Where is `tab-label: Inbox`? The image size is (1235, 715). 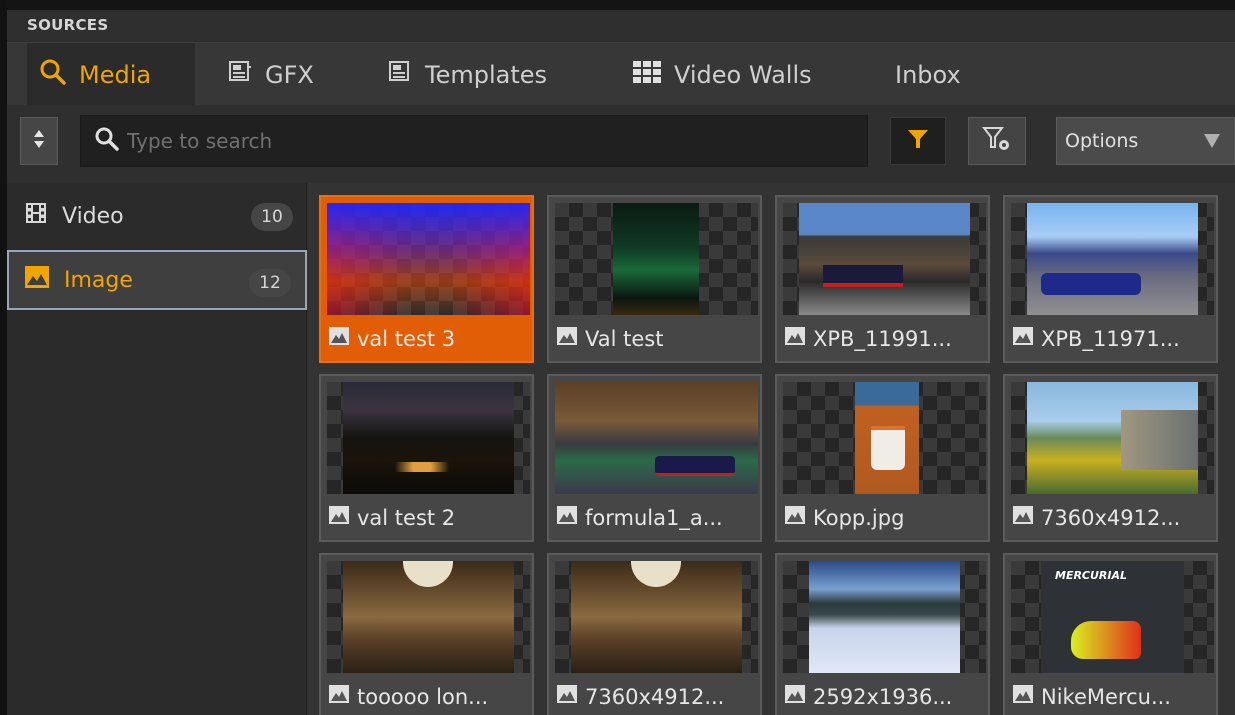 tab-label: Inbox is located at coordinates (928, 74).